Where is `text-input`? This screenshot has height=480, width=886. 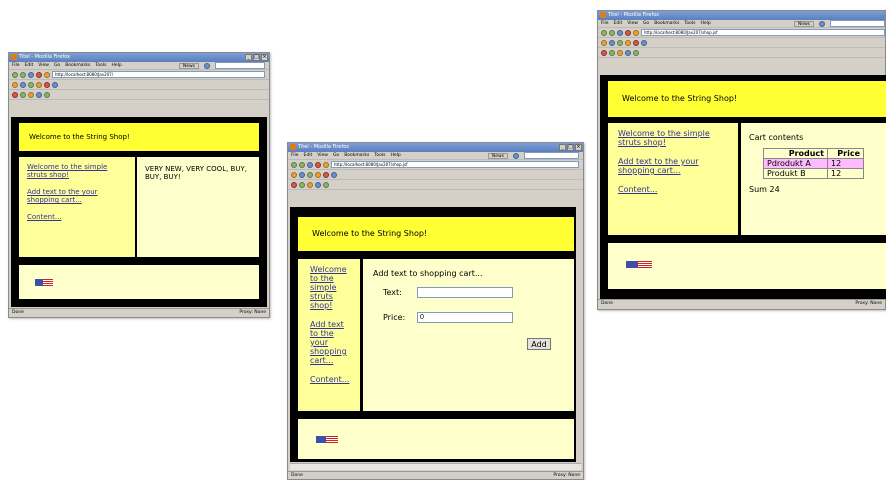
text-input is located at coordinates (465, 292).